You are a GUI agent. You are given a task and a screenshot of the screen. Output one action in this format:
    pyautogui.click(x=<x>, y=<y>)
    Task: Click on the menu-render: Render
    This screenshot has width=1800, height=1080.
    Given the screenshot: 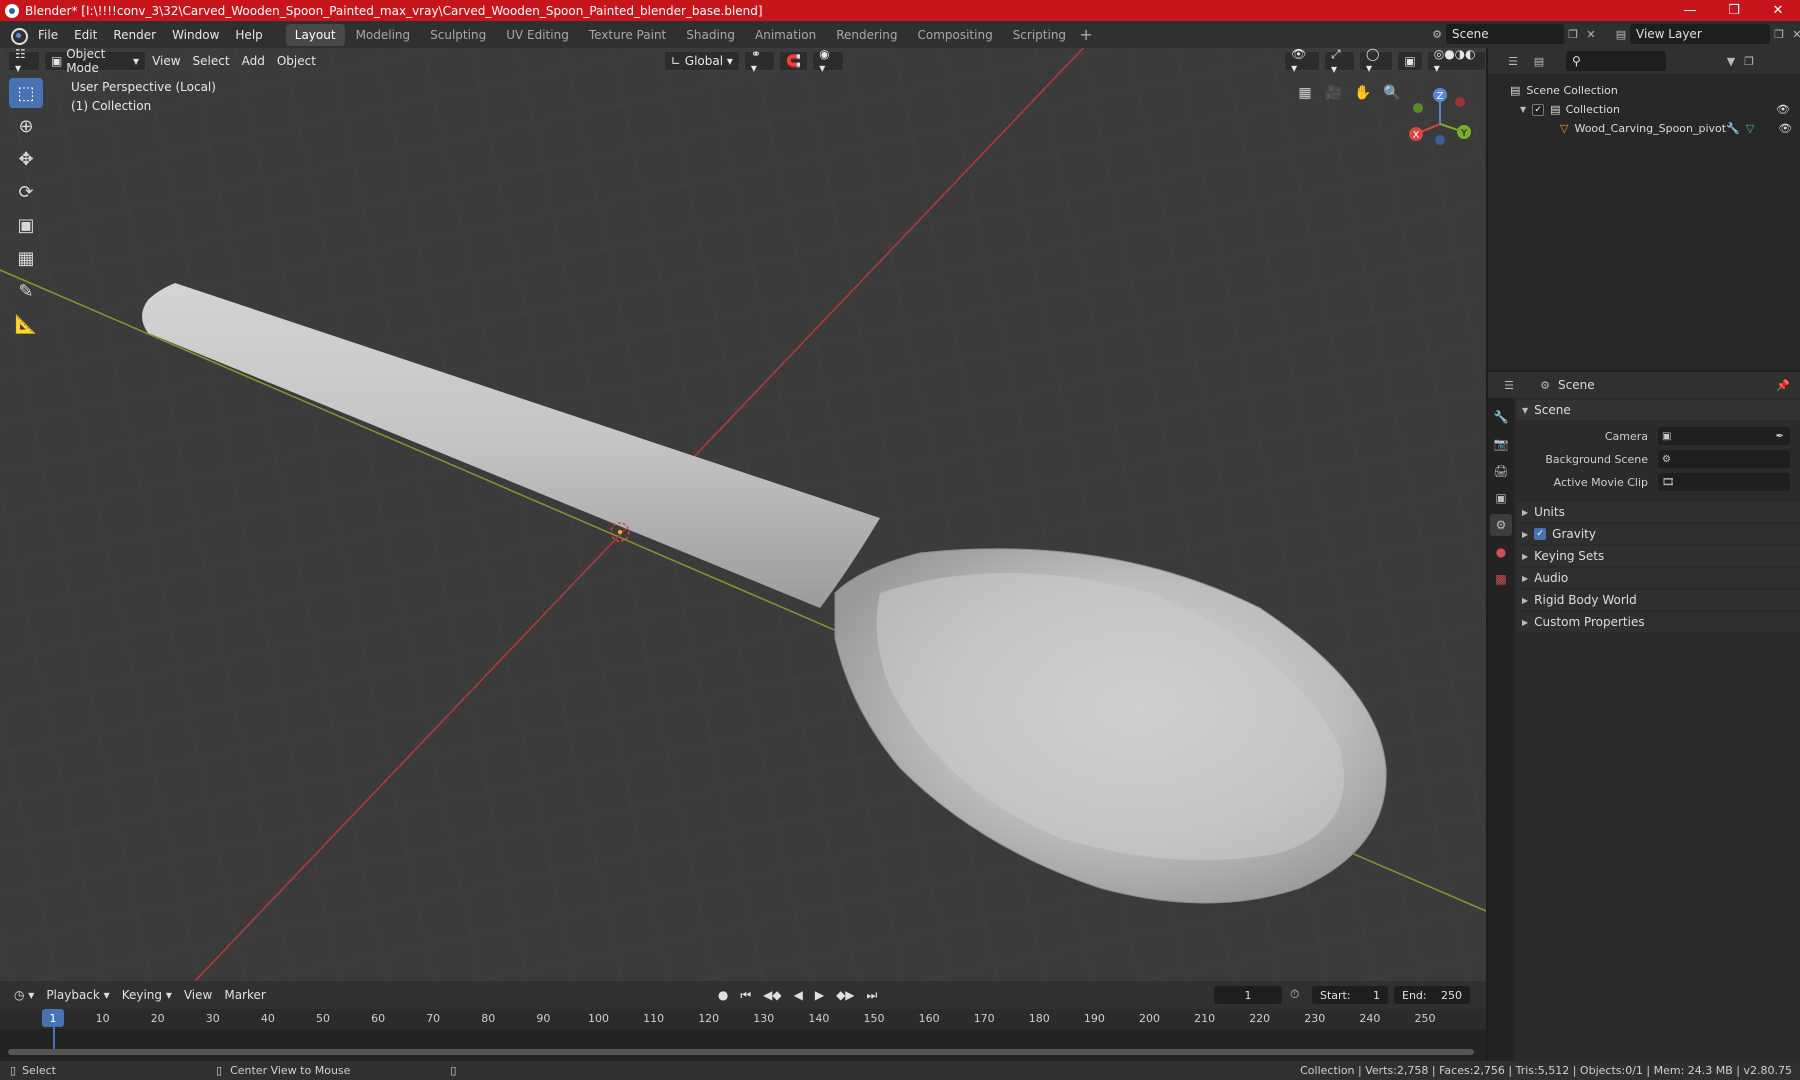 What is the action you would take?
    pyautogui.click(x=134, y=35)
    